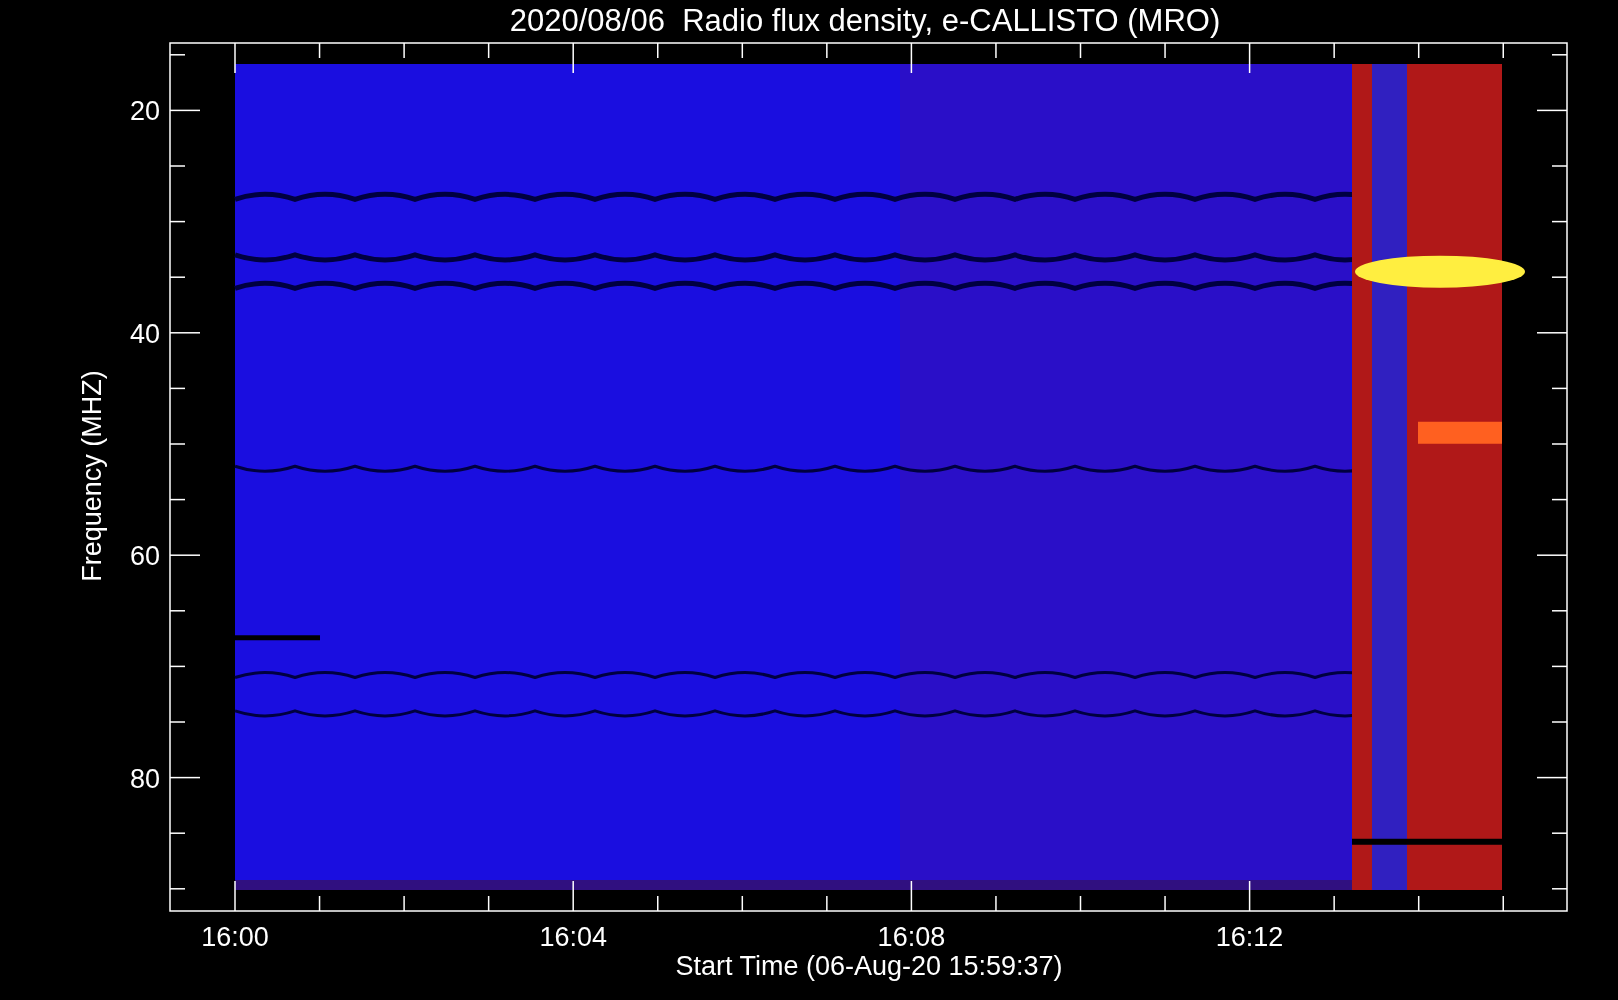 The width and height of the screenshot is (1618, 1000). Describe the element at coordinates (144, 111) in the screenshot. I see `y-tick-label: 20` at that location.